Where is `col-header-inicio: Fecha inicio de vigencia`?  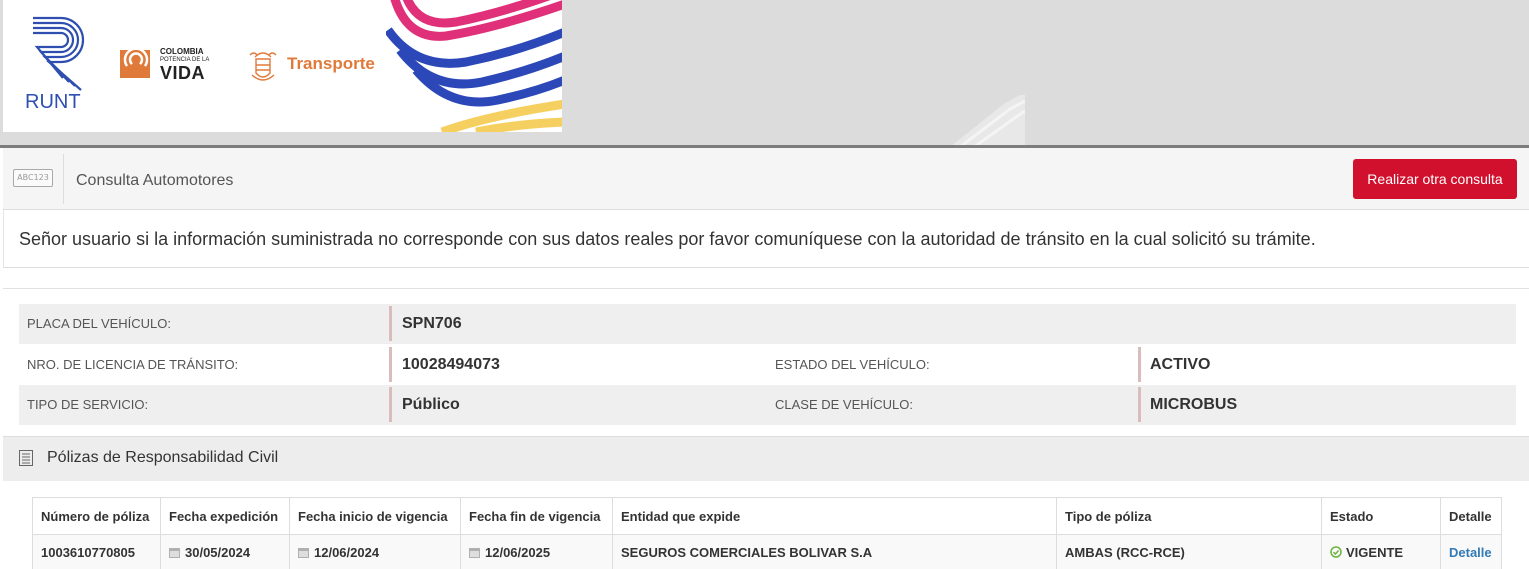 col-header-inicio: Fecha inicio de vigencia is located at coordinates (375, 516).